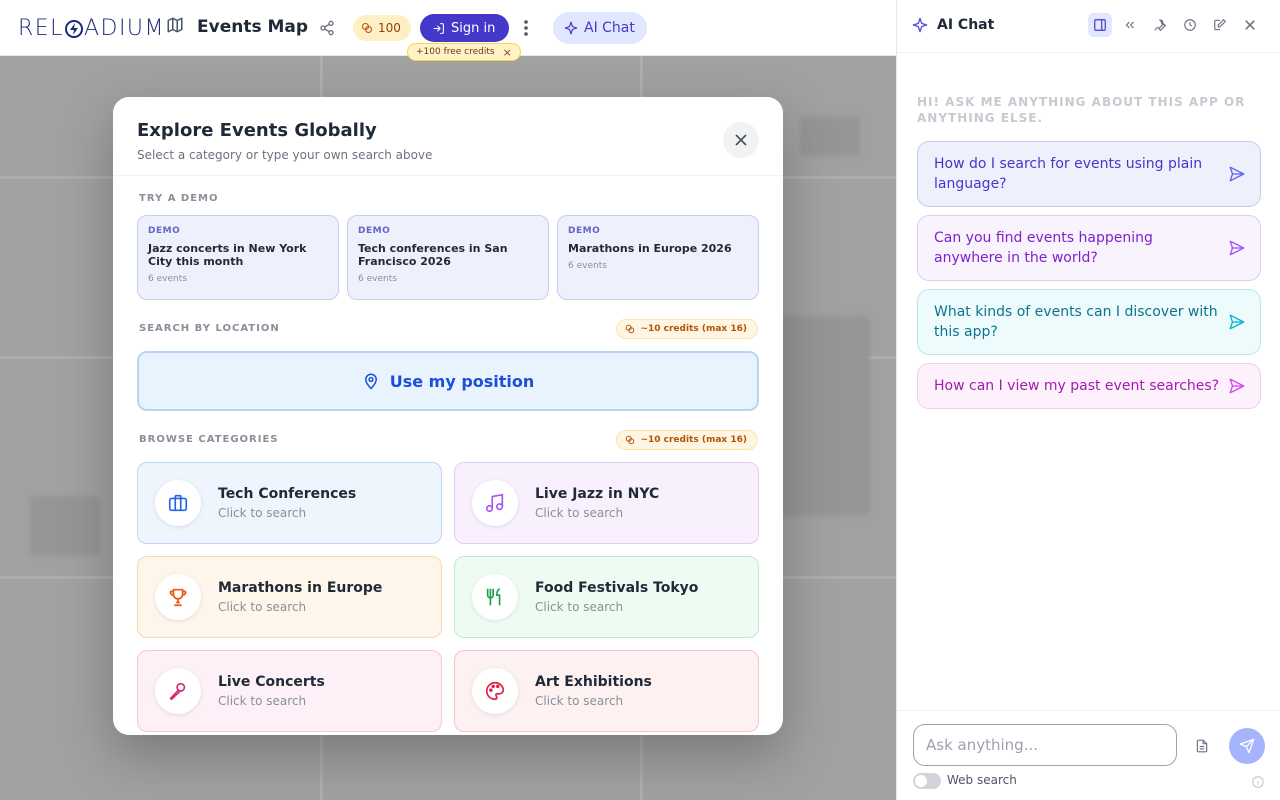 The width and height of the screenshot is (1280, 800). I want to click on more-options-icon, so click(526, 30).